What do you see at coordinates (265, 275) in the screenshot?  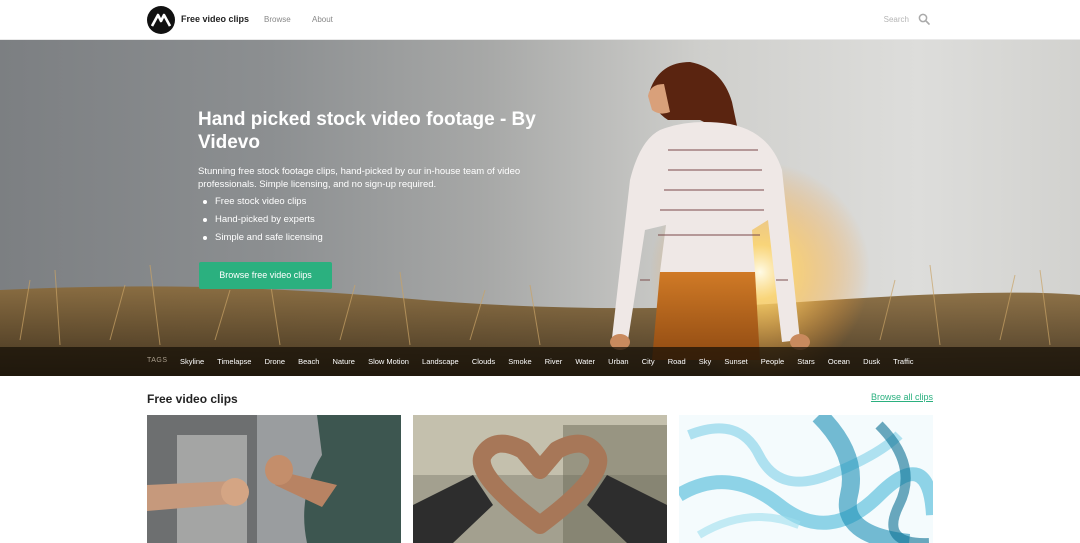 I see `browse-free-clips-button: Browse free video clips` at bounding box center [265, 275].